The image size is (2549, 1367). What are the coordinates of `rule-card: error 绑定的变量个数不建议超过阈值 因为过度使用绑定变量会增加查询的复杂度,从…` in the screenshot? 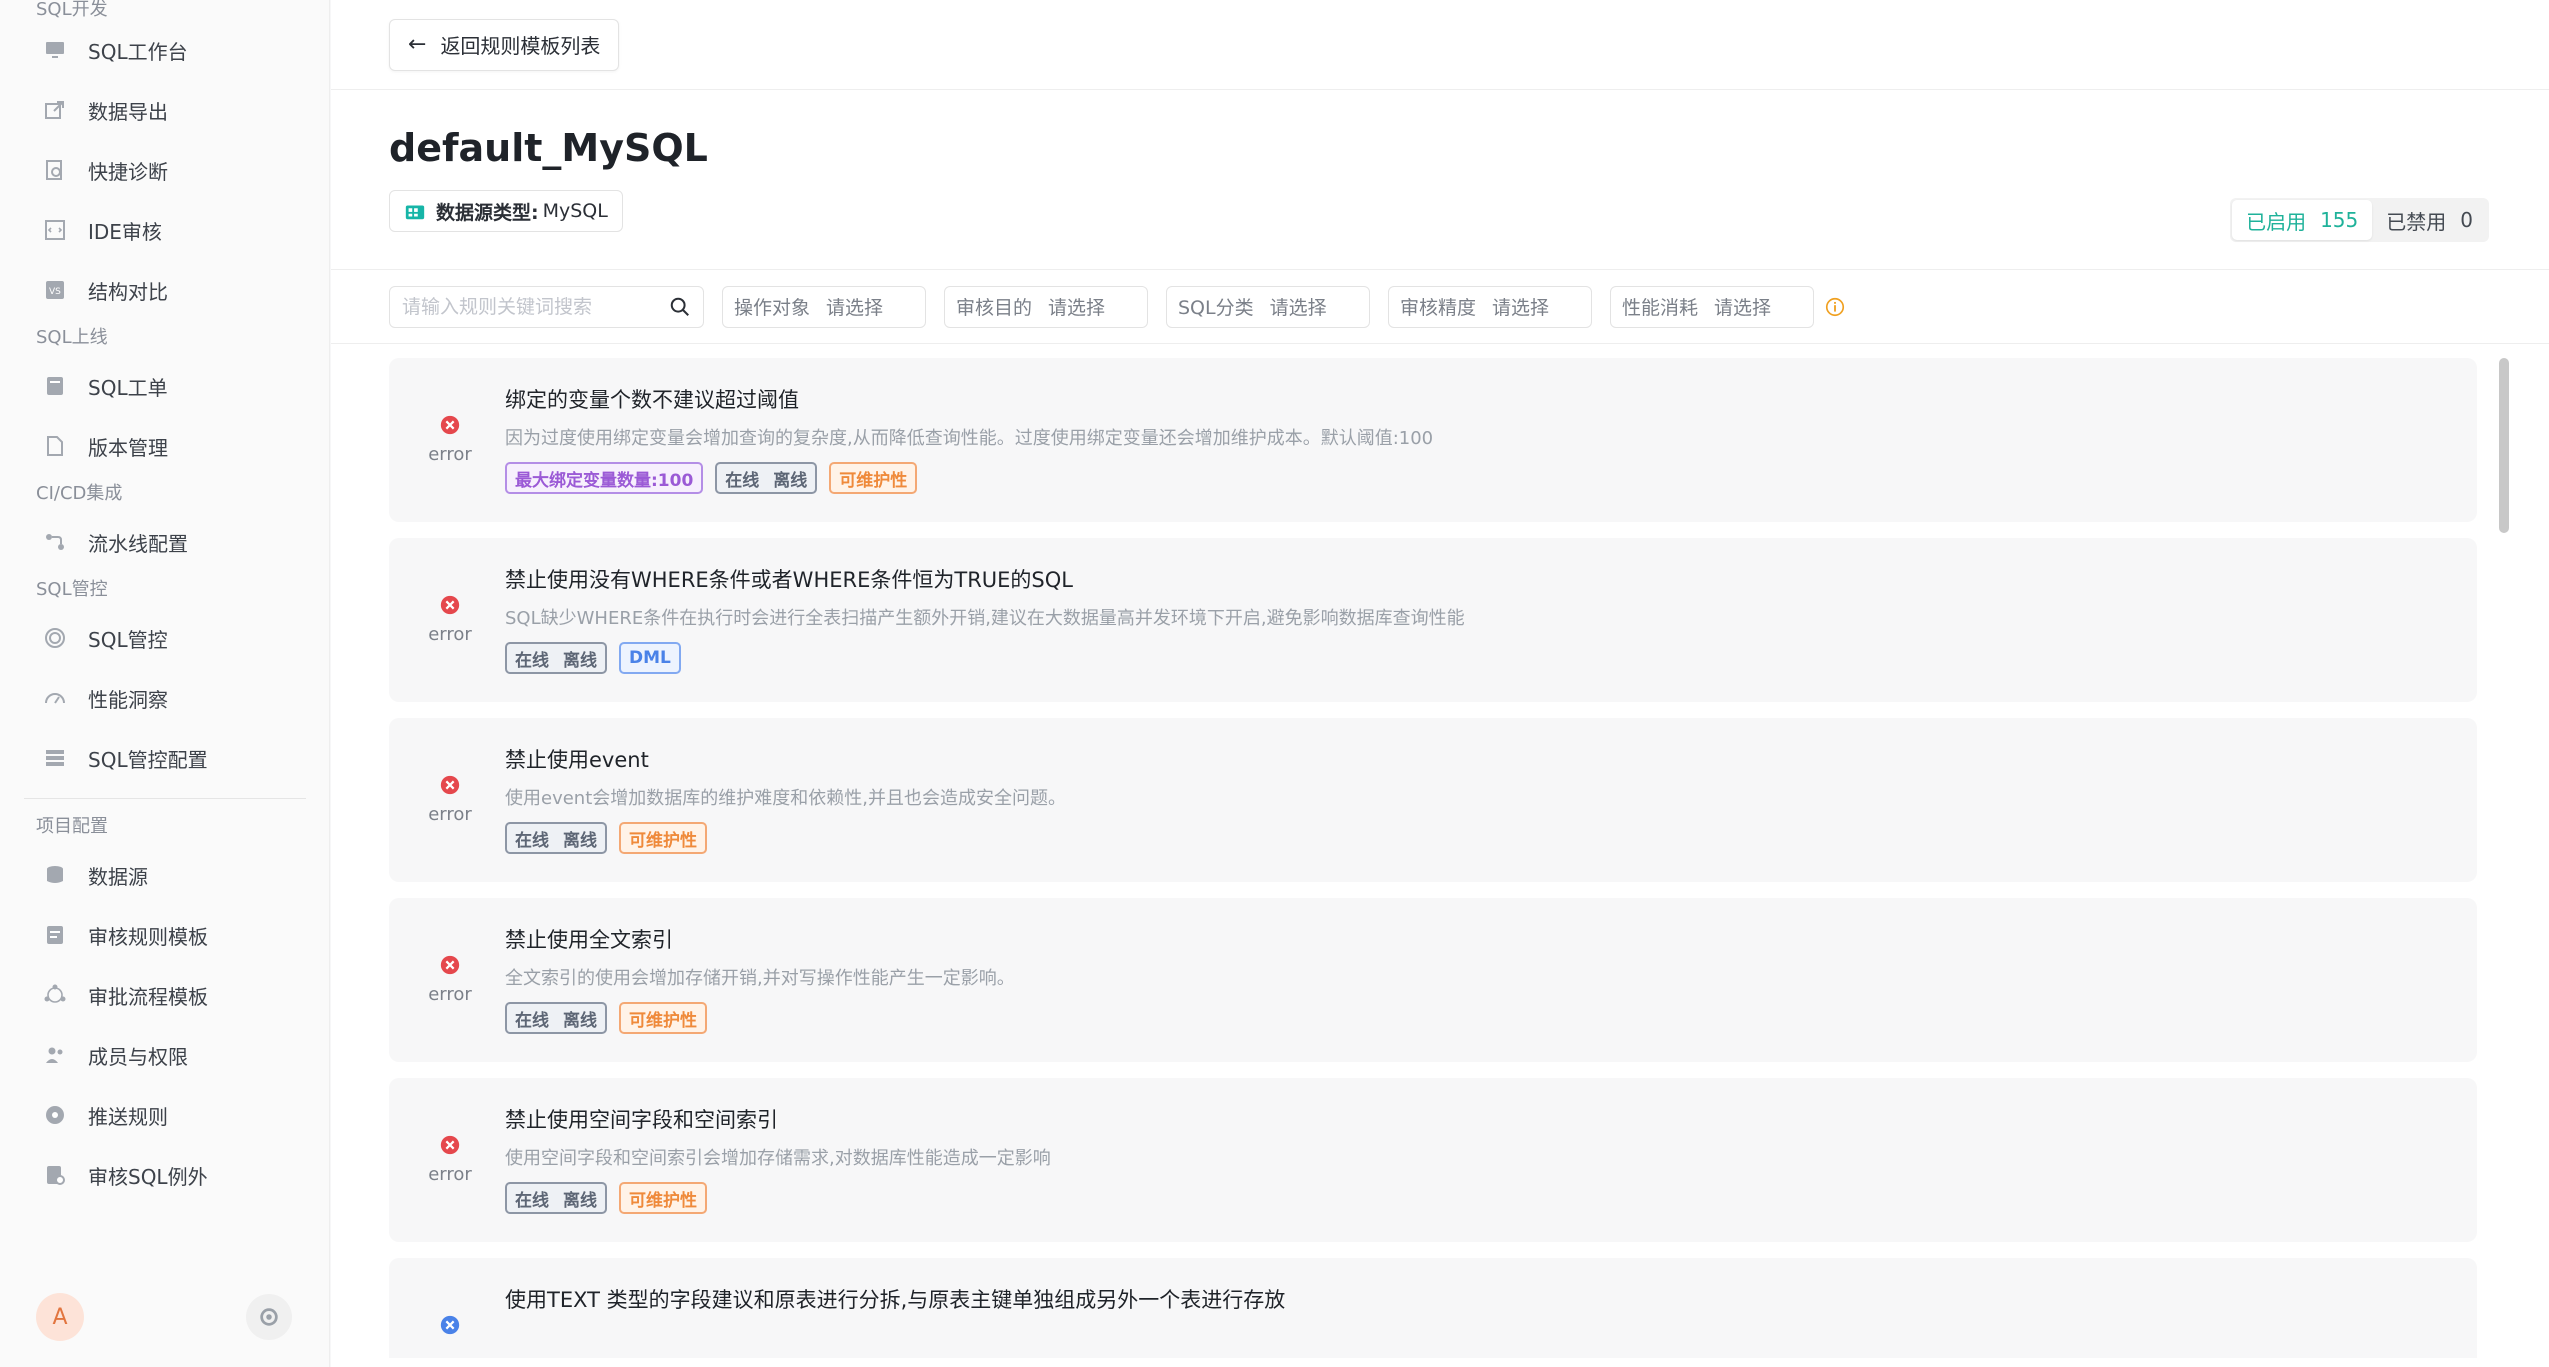 It's located at (1433, 440).